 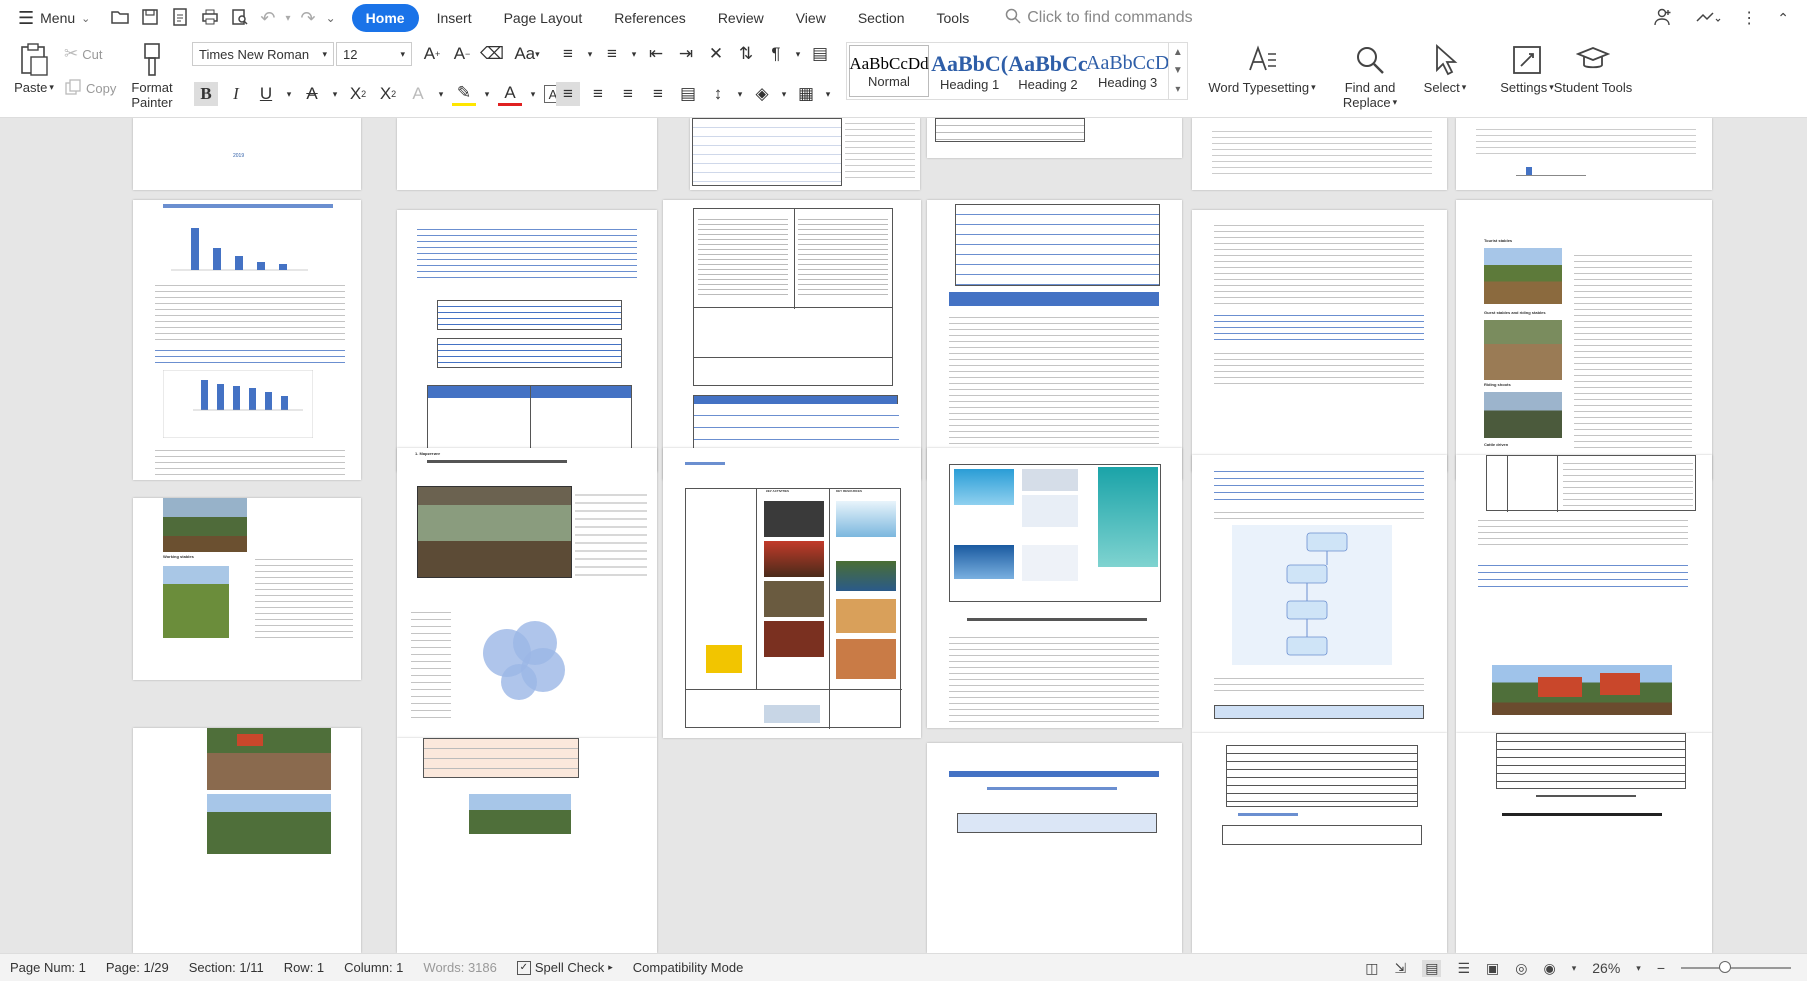 What do you see at coordinates (811, 18) in the screenshot?
I see `tab-view: View` at bounding box center [811, 18].